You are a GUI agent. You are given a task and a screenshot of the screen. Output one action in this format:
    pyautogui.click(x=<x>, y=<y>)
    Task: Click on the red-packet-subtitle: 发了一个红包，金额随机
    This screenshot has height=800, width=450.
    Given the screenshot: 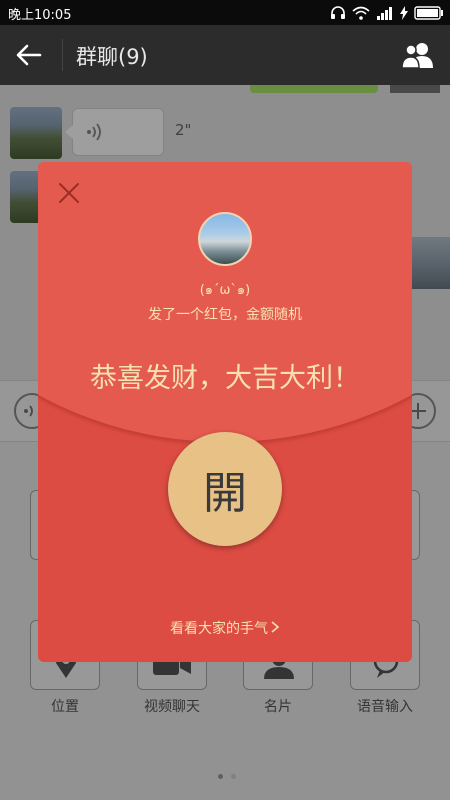 What is the action you would take?
    pyautogui.click(x=225, y=315)
    